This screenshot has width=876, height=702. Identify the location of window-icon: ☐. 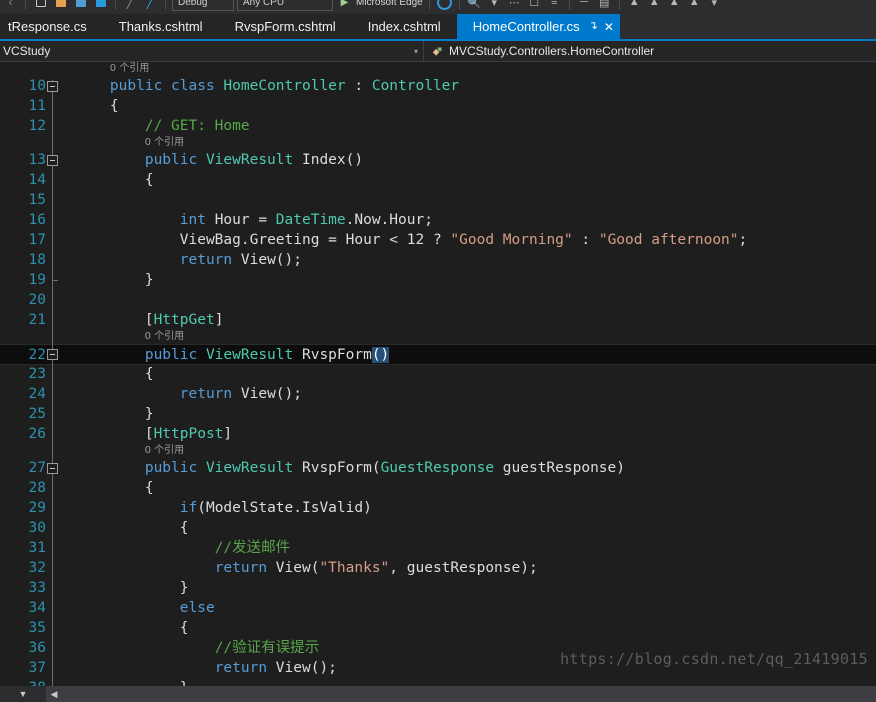
(534, 5).